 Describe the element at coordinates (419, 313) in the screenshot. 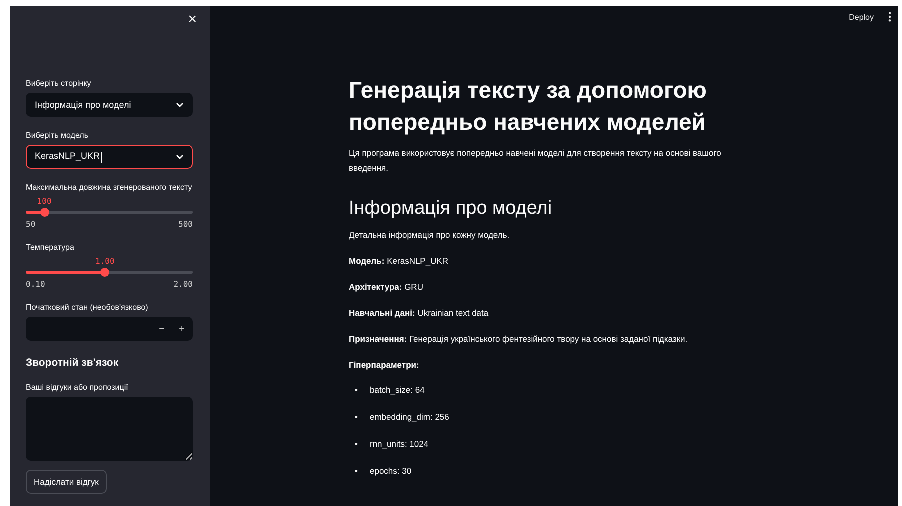

I see `detail-text: Навчальні дані: Ukrainian text data` at that location.